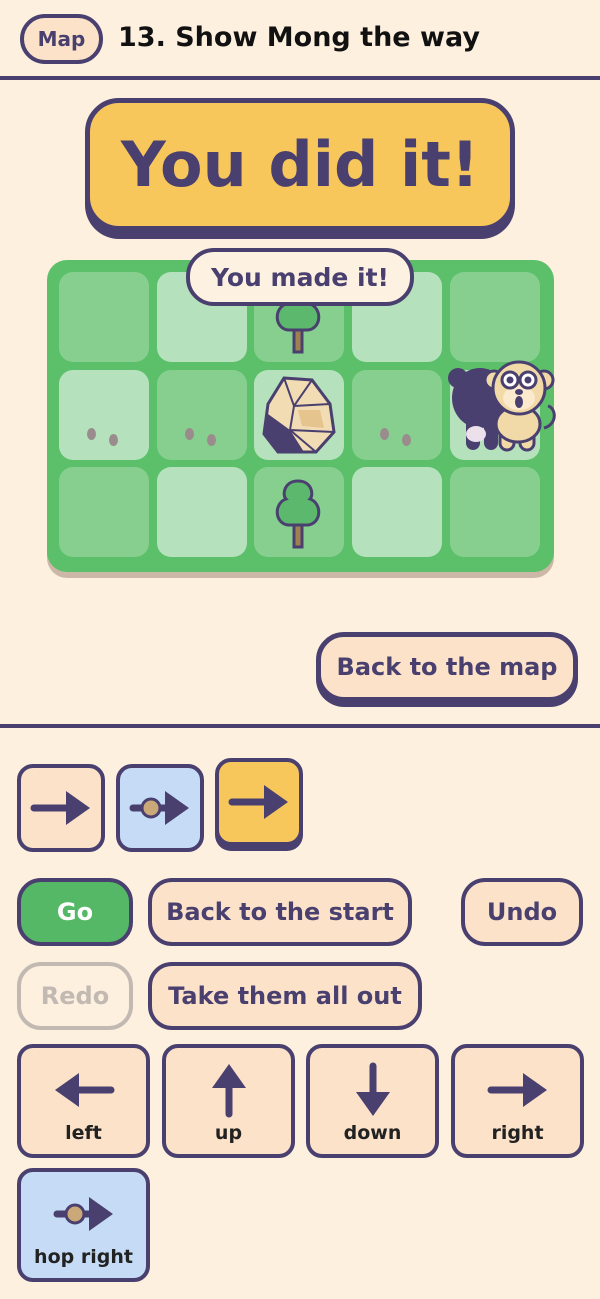 This screenshot has width=600, height=1299. Describe the element at coordinates (300, 277) in the screenshot. I see `speech-bubble: You made it!` at that location.